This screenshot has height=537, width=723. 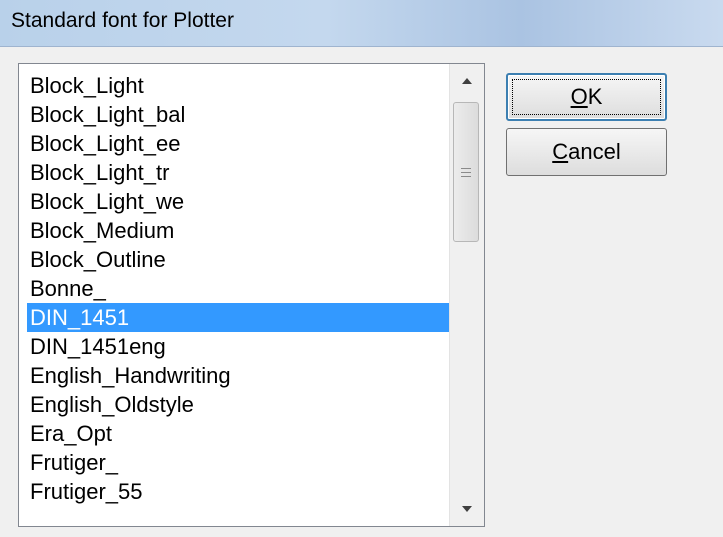 I want to click on font-list-item: English_Oldstyle, so click(x=239, y=404).